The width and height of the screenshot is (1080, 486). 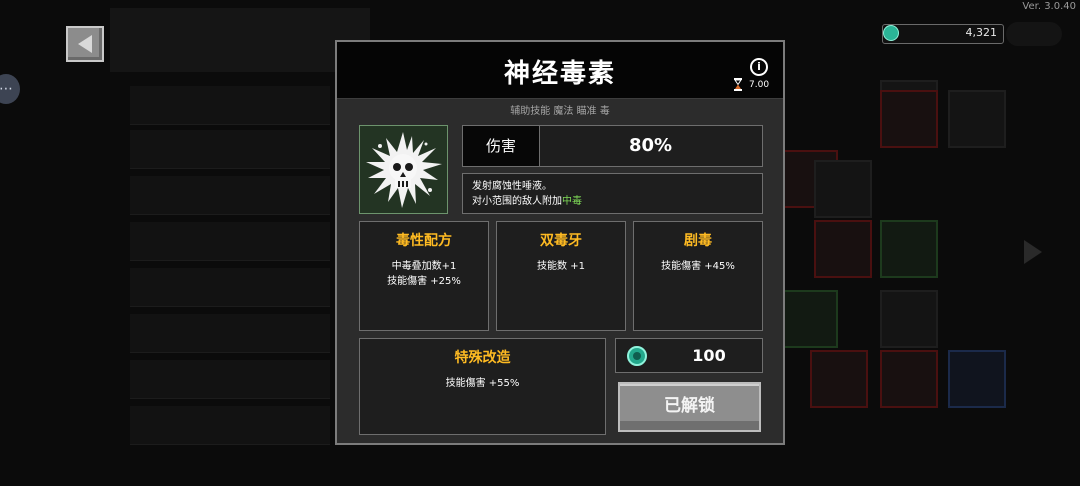 I want to click on back-button, so click(x=85, y=44).